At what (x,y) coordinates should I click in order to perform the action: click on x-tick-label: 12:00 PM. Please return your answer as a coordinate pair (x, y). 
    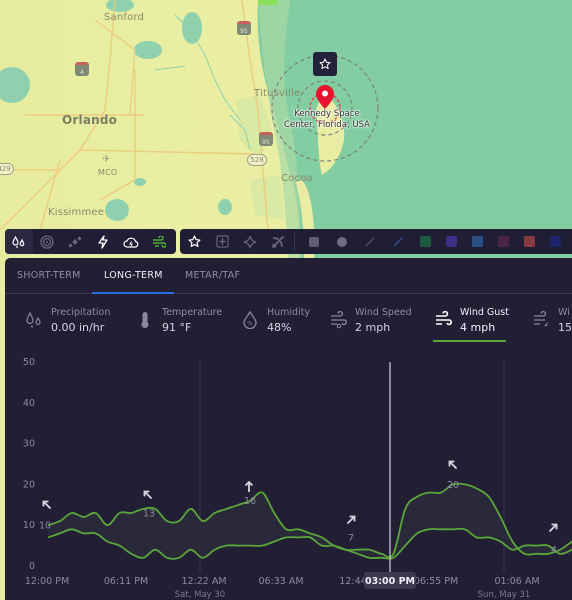
    Looking at the image, I should click on (47, 581).